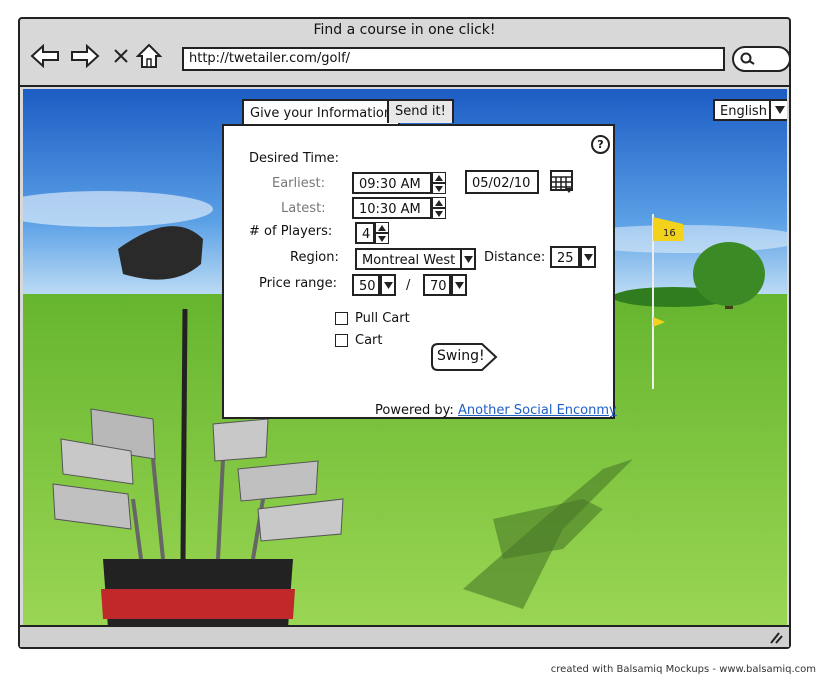 The height and width of the screenshot is (684, 824). I want to click on search-icon, so click(747, 58).